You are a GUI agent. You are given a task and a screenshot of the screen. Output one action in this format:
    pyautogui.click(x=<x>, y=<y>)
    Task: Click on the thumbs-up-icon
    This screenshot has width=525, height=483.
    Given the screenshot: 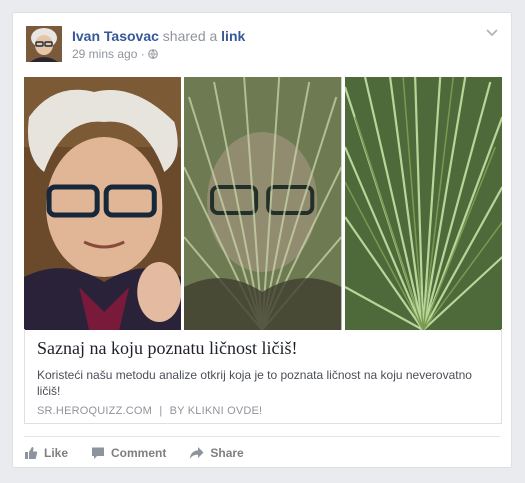 What is the action you would take?
    pyautogui.click(x=31, y=453)
    